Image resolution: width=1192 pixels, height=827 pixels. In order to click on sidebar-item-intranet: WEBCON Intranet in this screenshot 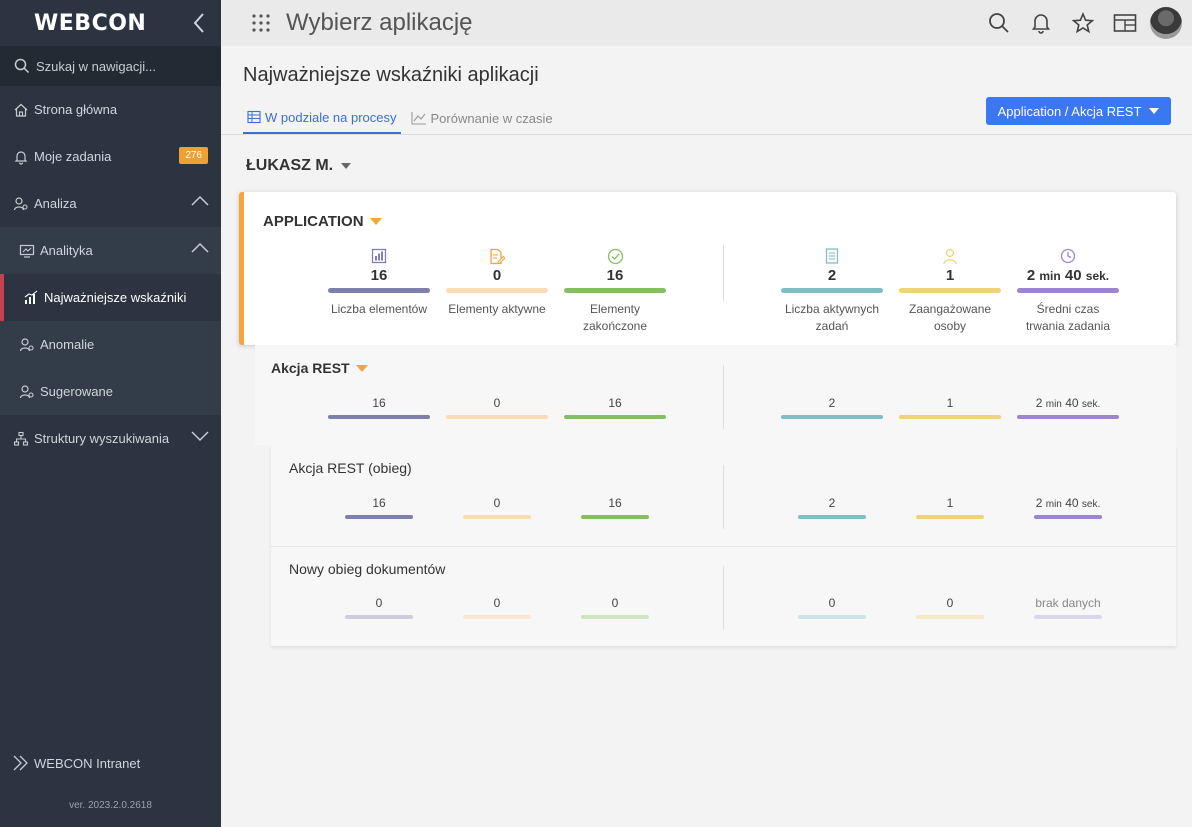, I will do `click(110, 763)`.